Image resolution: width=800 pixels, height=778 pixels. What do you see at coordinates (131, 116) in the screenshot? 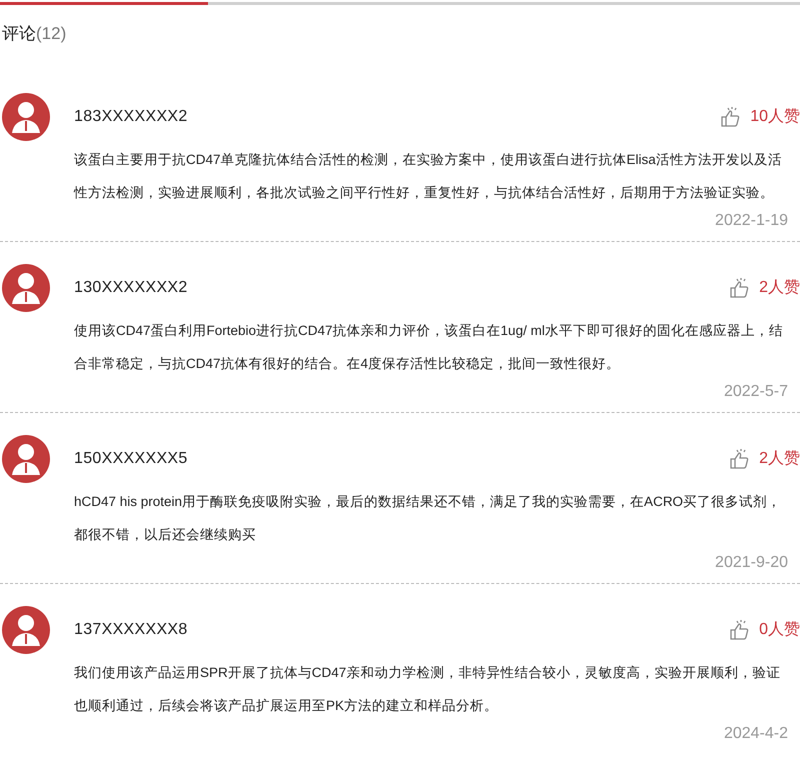
I see `user-name: 183XXXXXXX2` at bounding box center [131, 116].